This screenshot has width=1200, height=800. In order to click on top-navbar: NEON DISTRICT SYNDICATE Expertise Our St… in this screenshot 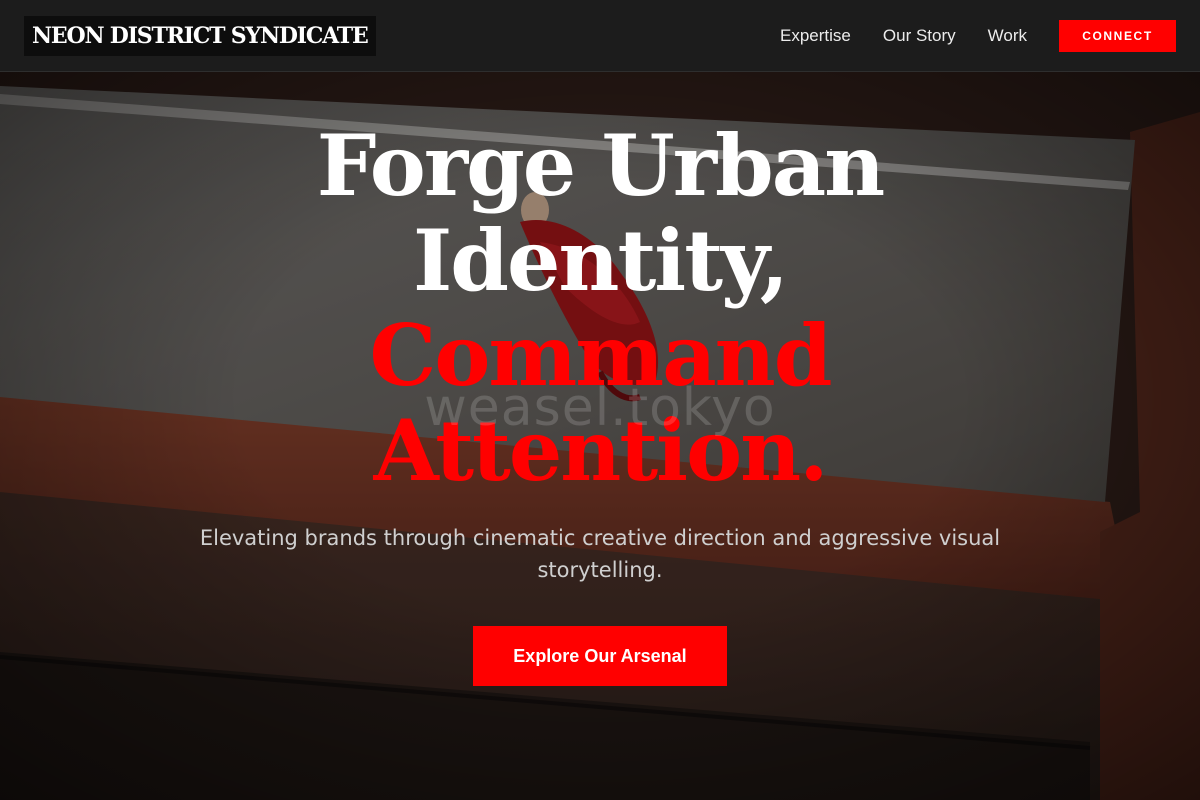, I will do `click(600, 36)`.